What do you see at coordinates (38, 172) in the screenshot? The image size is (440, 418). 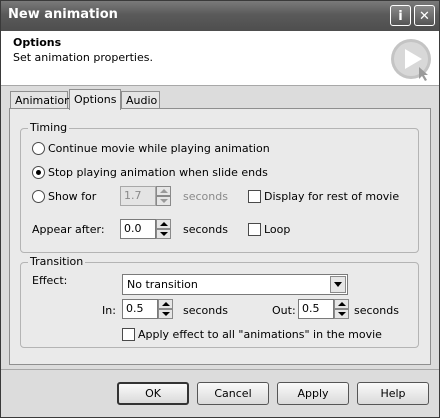 I see `stop-playing-radio` at bounding box center [38, 172].